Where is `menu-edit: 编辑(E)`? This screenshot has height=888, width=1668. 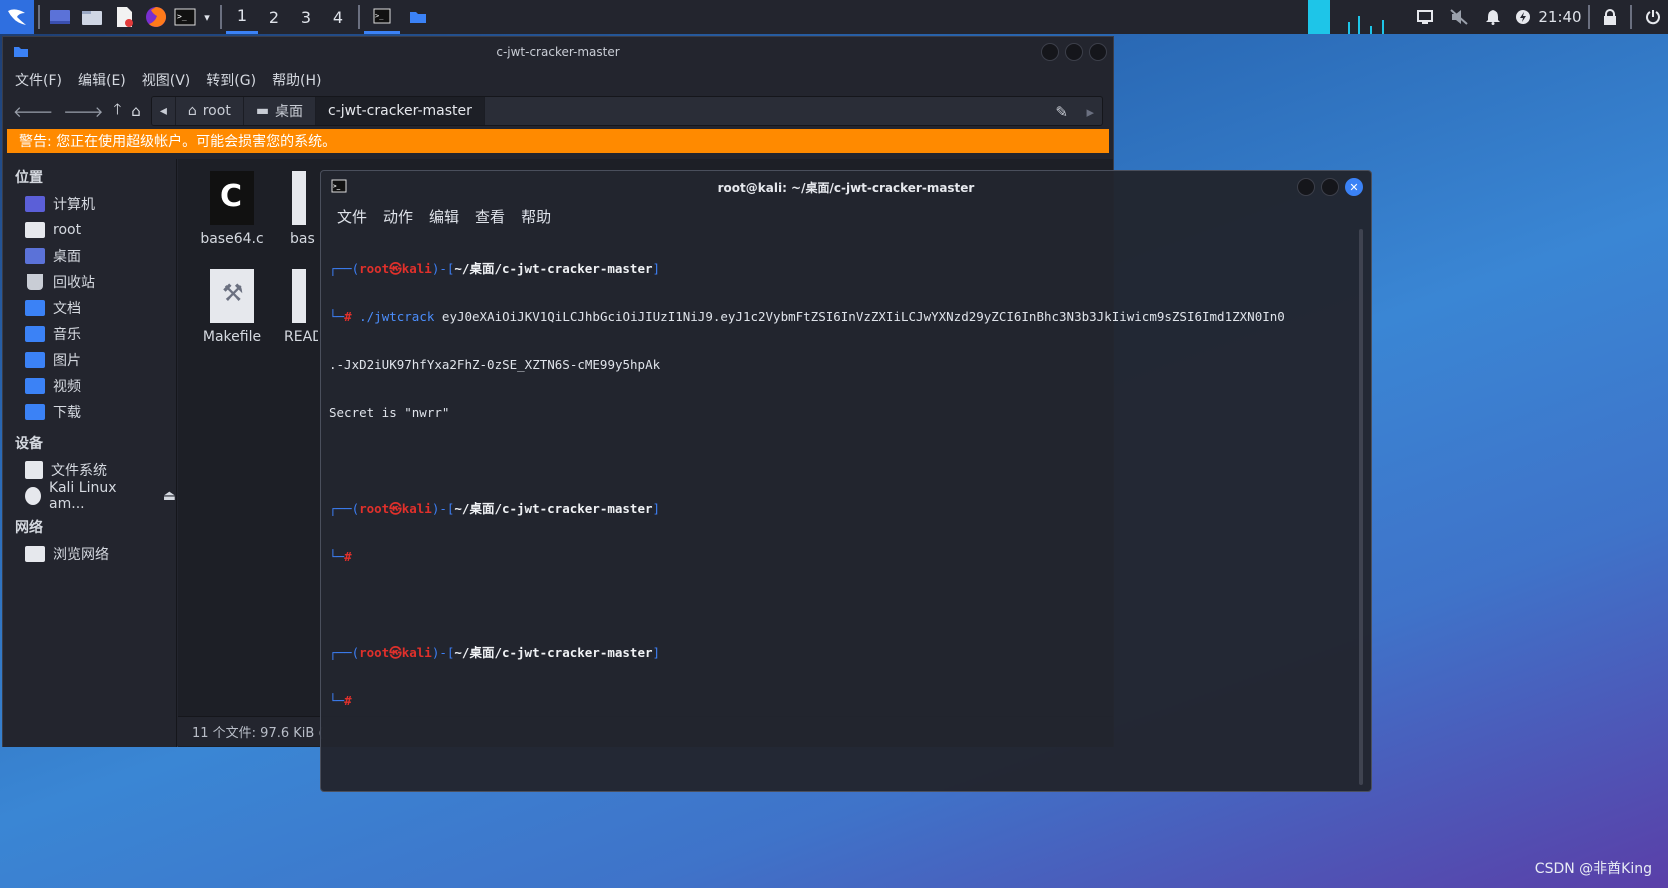
menu-edit: 编辑(E) is located at coordinates (102, 80).